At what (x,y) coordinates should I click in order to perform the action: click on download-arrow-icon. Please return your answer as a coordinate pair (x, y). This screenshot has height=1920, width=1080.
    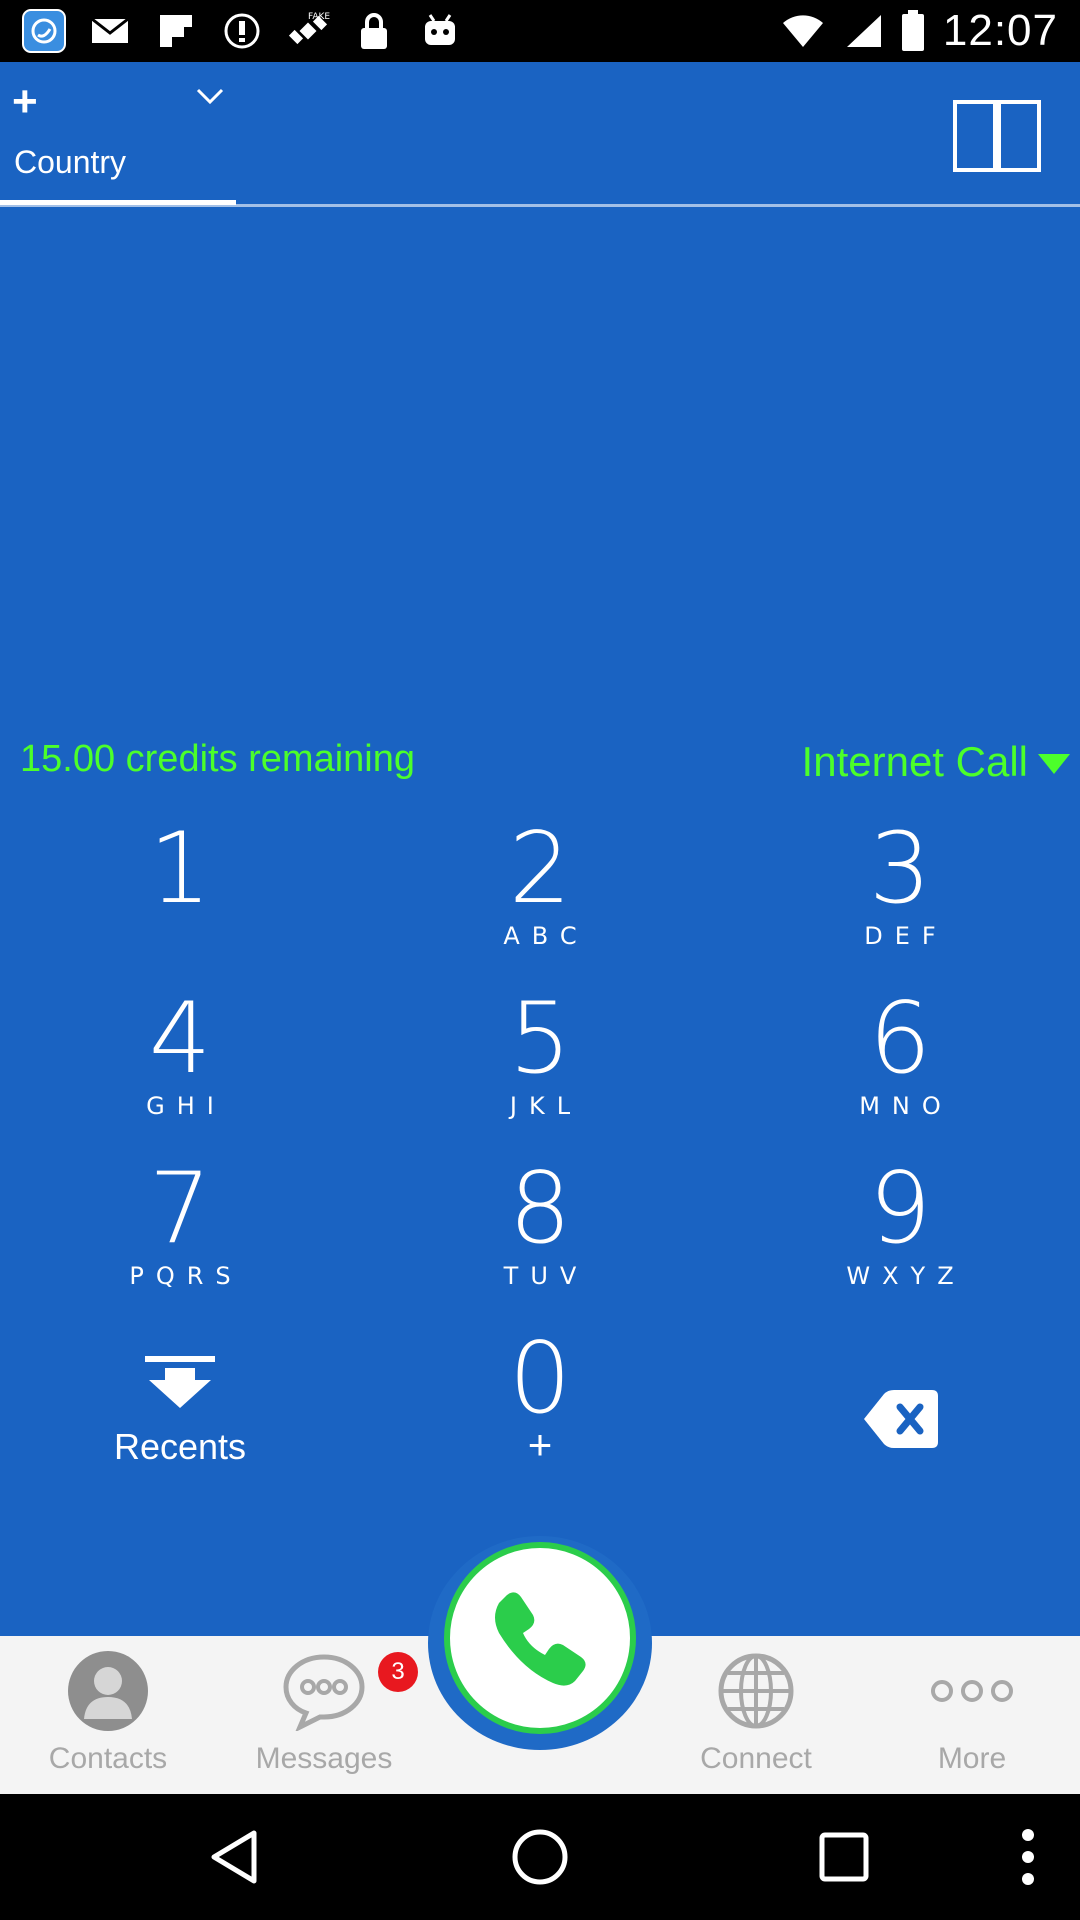
    Looking at the image, I should click on (180, 1382).